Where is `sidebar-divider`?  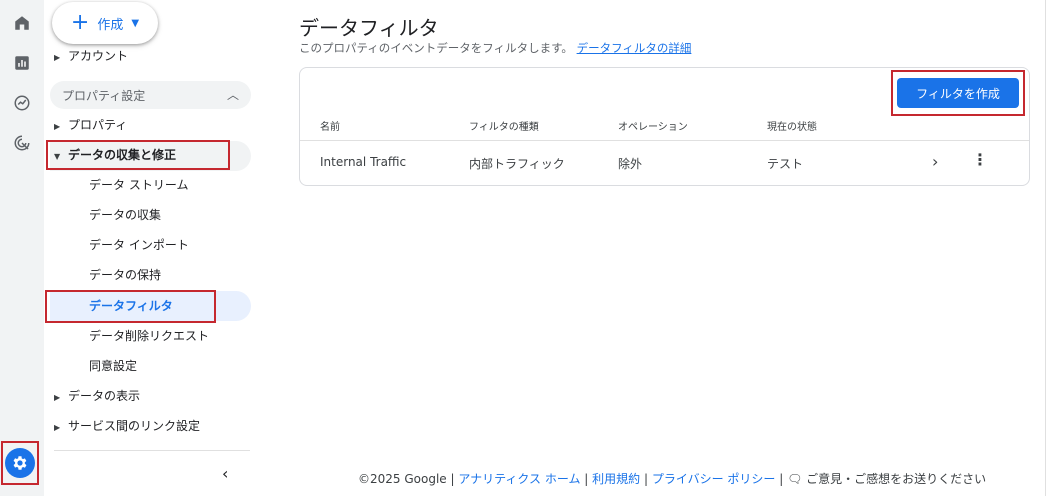
sidebar-divider is located at coordinates (152, 450).